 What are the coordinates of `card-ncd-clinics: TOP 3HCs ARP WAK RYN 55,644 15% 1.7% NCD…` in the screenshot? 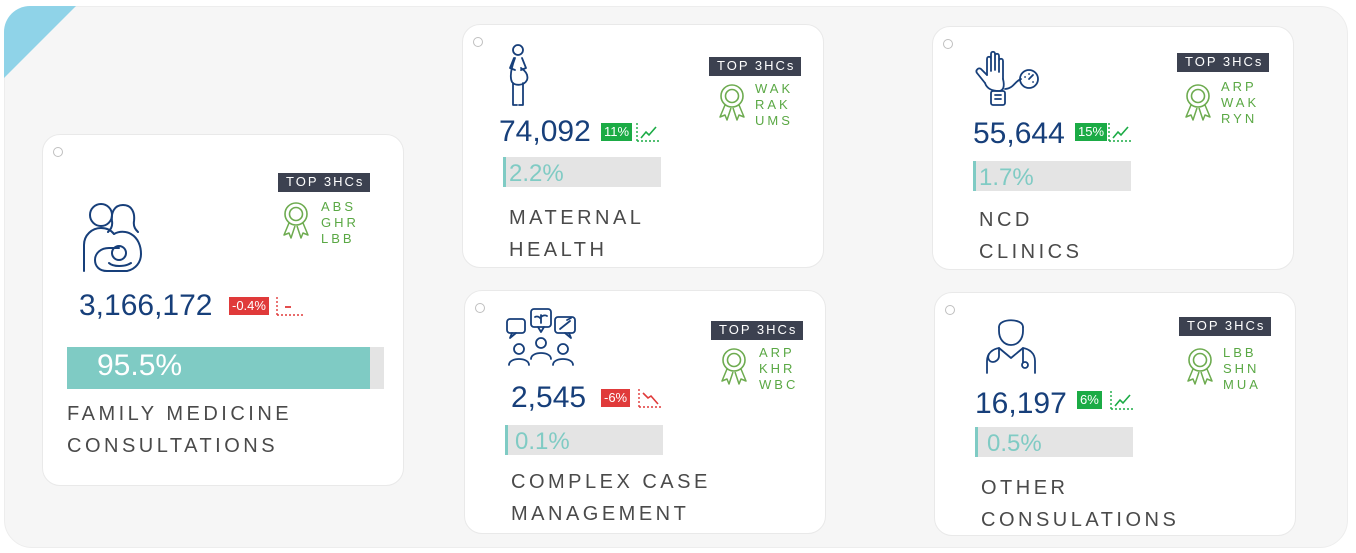 It's located at (1113, 148).